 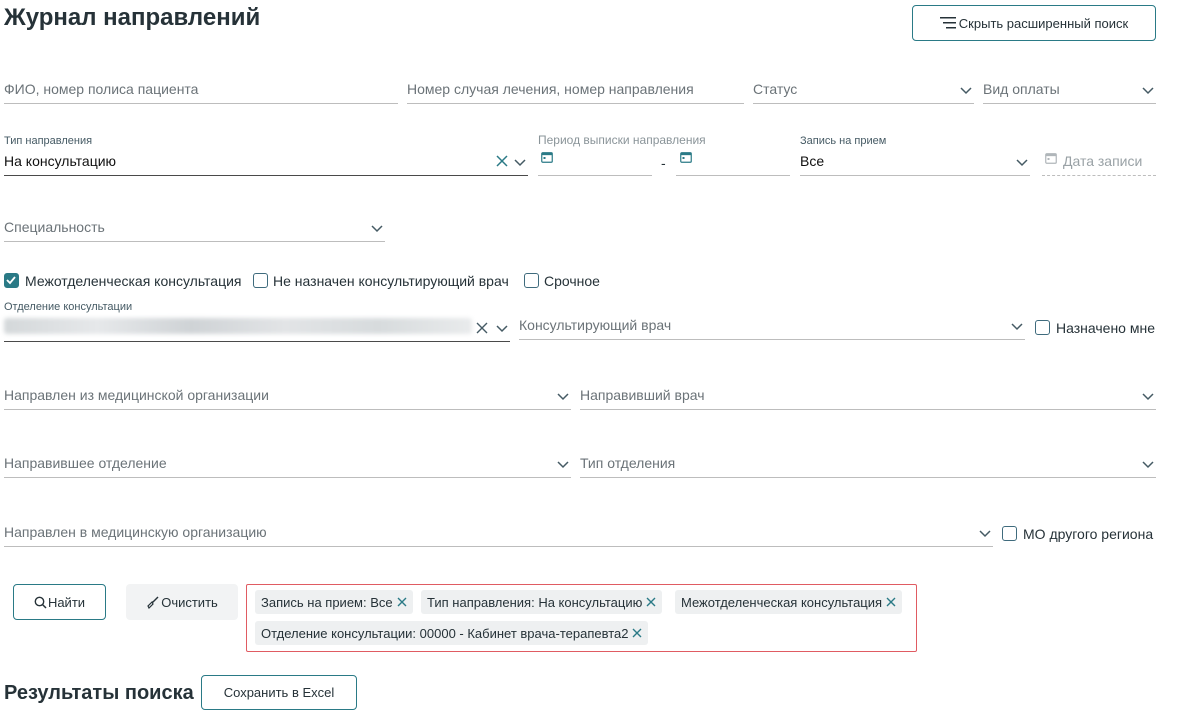 I want to click on no-doctor-label: Не назначен консультирующий врач, so click(x=391, y=281).